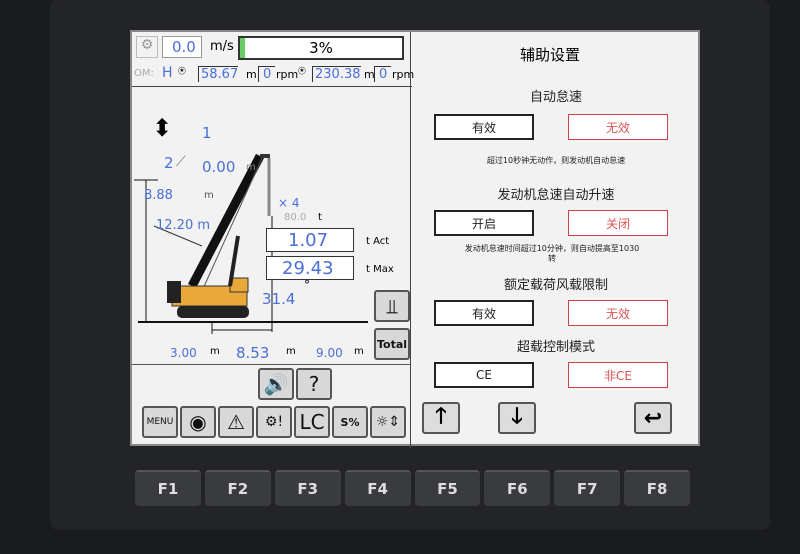  I want to click on note: 超过10秒钟无动作，则发动机自动怠速, so click(556, 160).